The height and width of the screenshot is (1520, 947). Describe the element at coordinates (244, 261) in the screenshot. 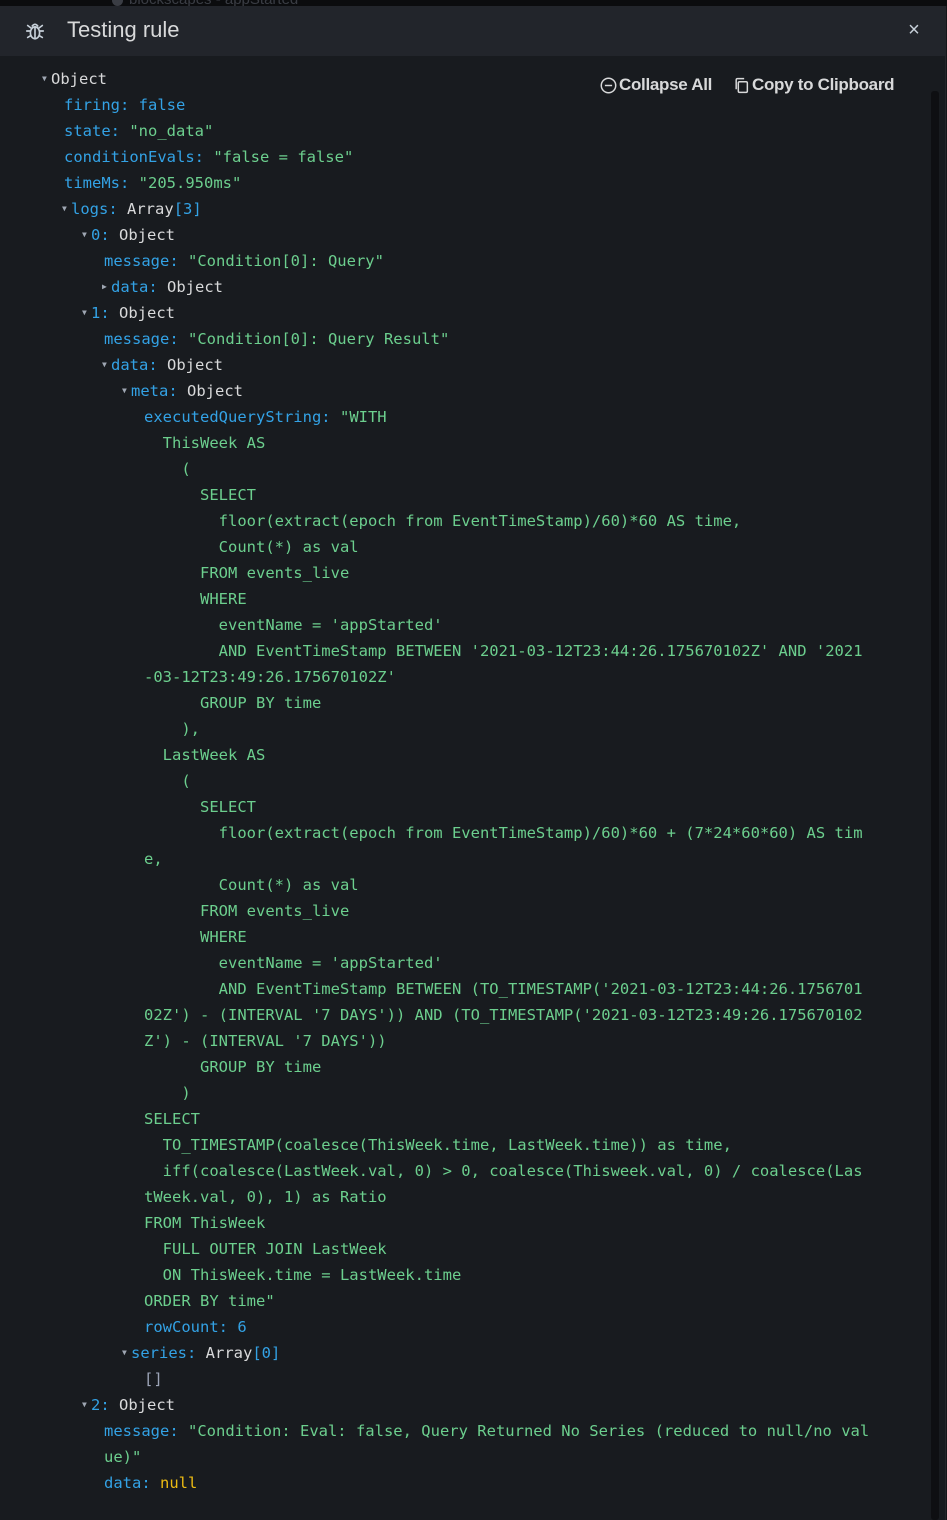

I see `json-row-log-0-message: message: "Condition[0]: Query"` at that location.